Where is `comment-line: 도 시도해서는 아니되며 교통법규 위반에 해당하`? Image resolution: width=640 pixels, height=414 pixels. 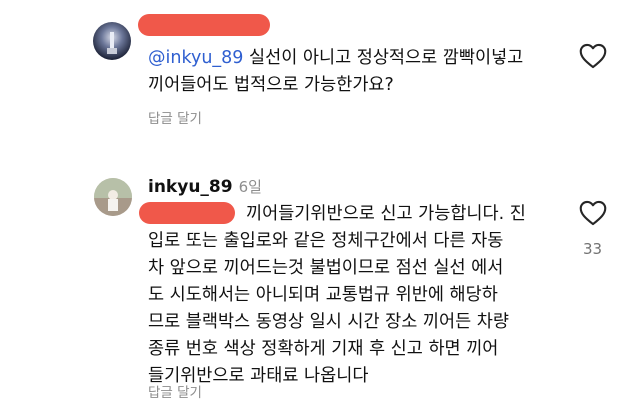 comment-line: 도 시도해서는 아니되며 교통법규 위반에 해당하 is located at coordinates (323, 295).